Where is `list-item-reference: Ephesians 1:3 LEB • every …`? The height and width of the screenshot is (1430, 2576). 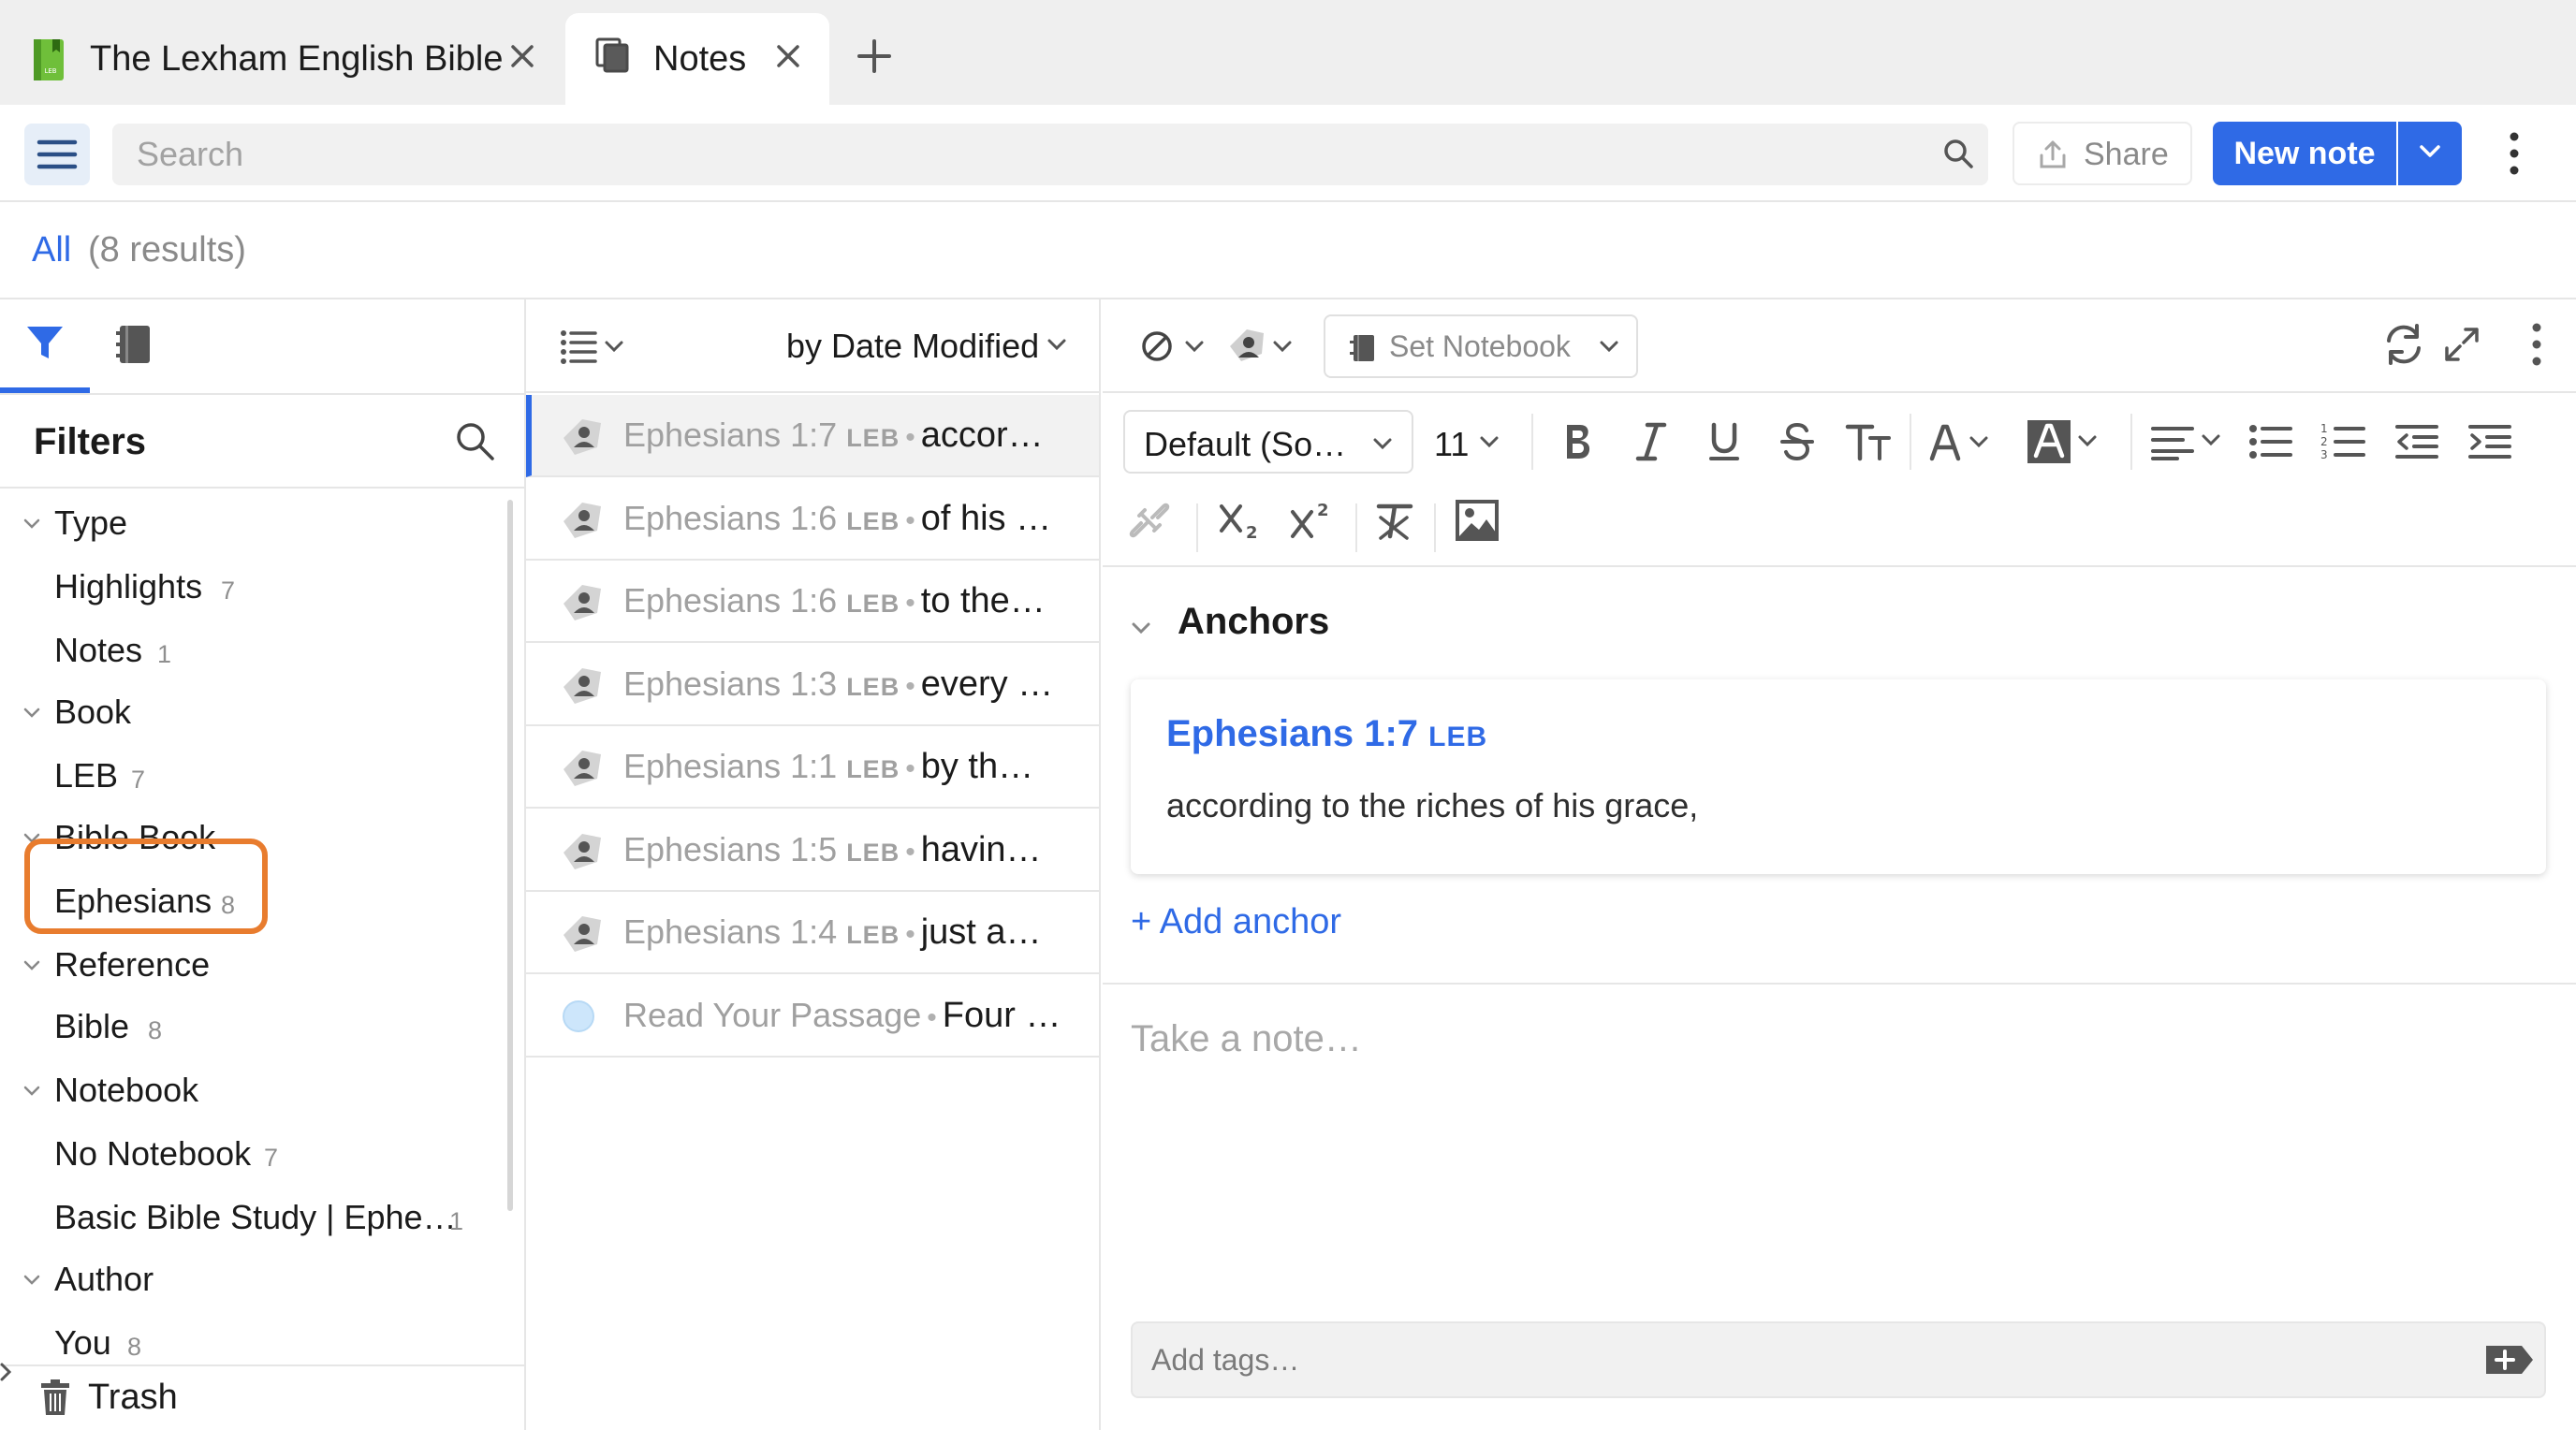 list-item-reference: Ephesians 1:3 LEB • every … is located at coordinates (838, 684).